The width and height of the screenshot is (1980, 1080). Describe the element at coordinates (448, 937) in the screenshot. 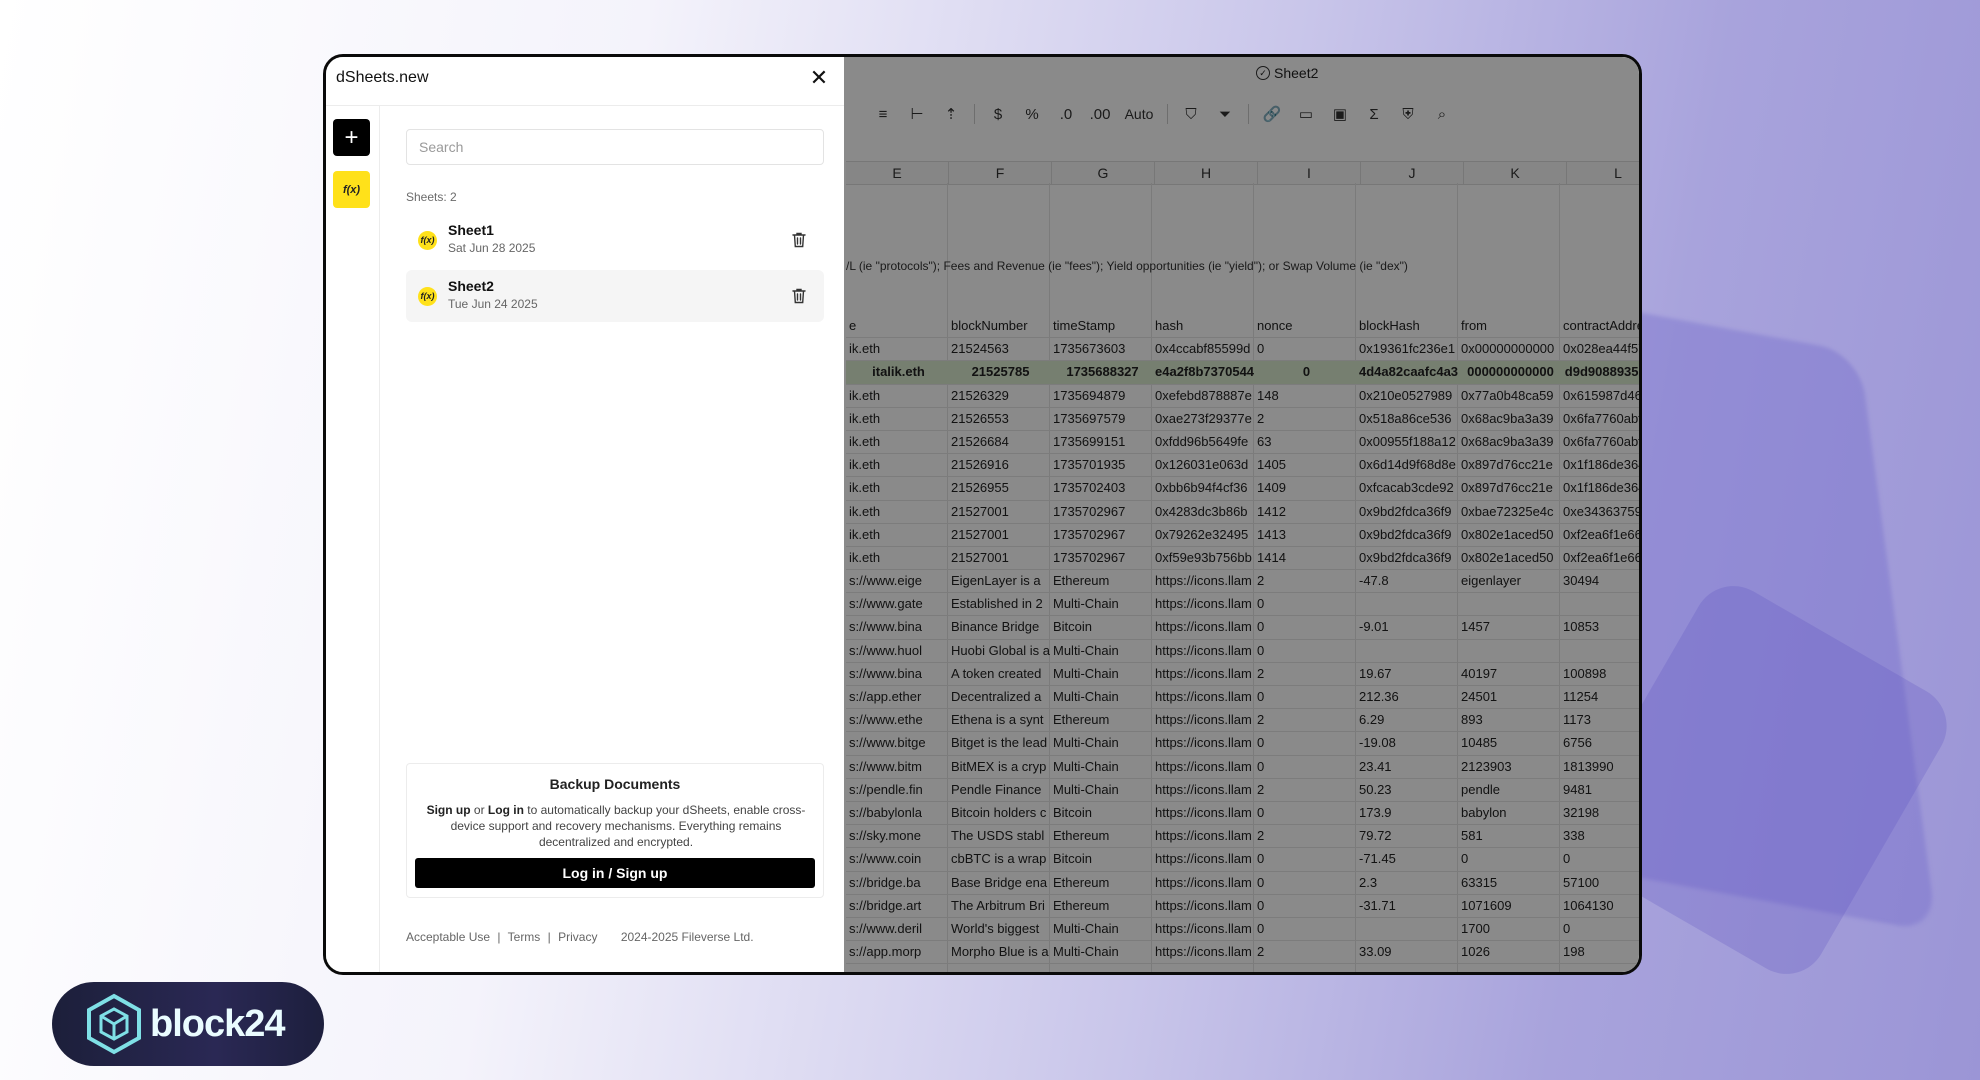

I see `acceptable-use-link: Acceptable Use` at that location.